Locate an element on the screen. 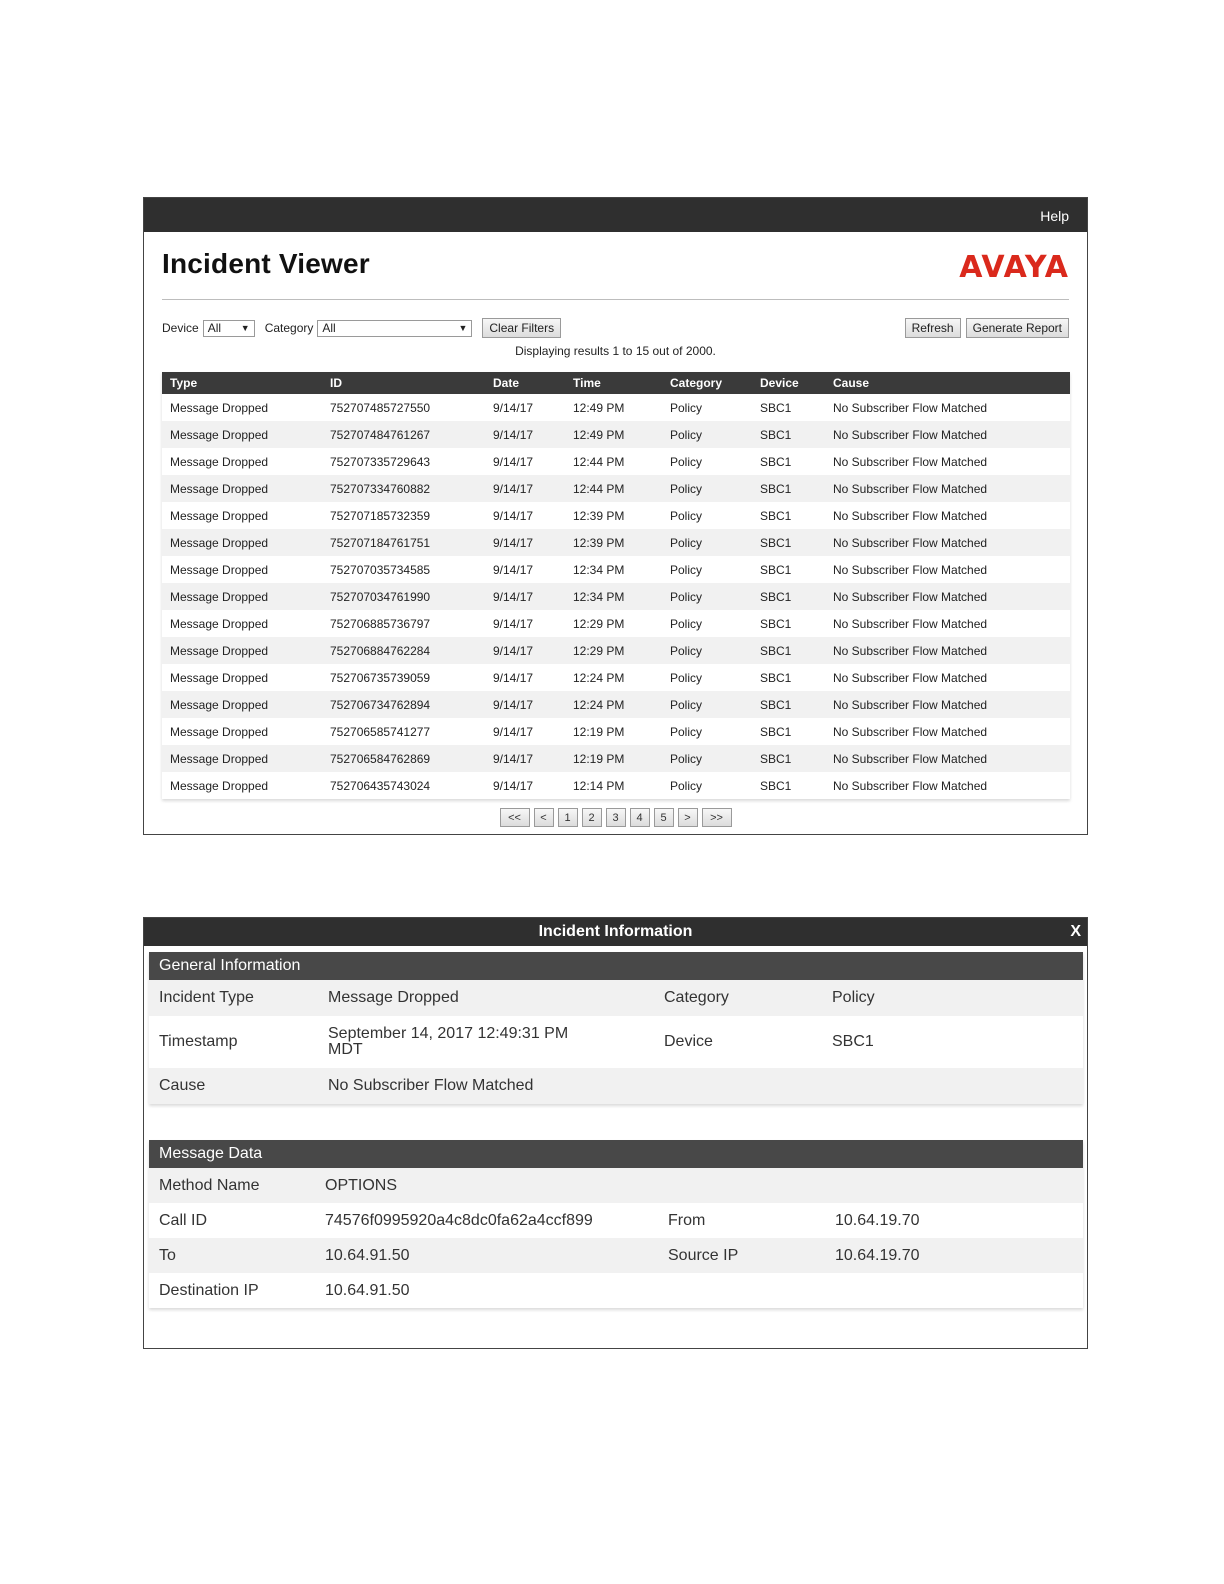  page-2-button: 2 is located at coordinates (591, 817).